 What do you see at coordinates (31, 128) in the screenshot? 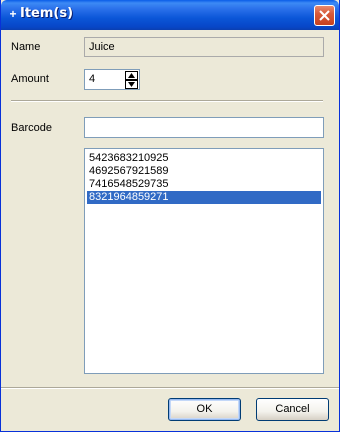
I see `barcode-label: Barcode` at bounding box center [31, 128].